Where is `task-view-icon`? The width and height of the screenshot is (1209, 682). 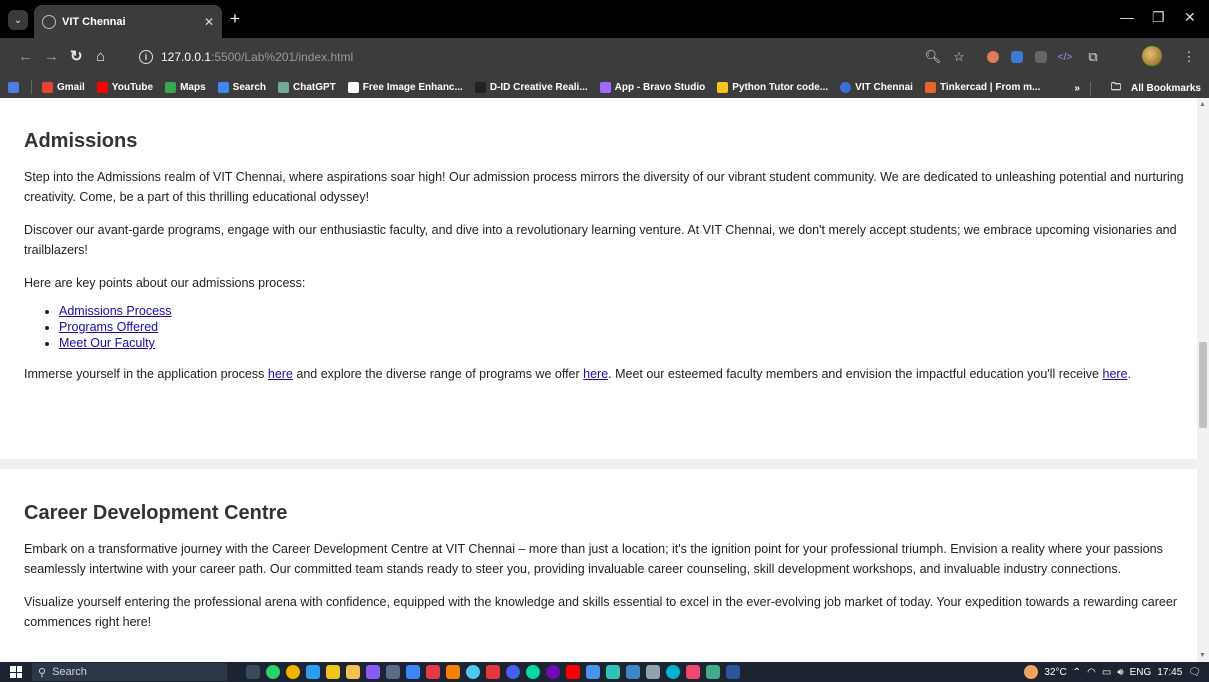
task-view-icon is located at coordinates (253, 672).